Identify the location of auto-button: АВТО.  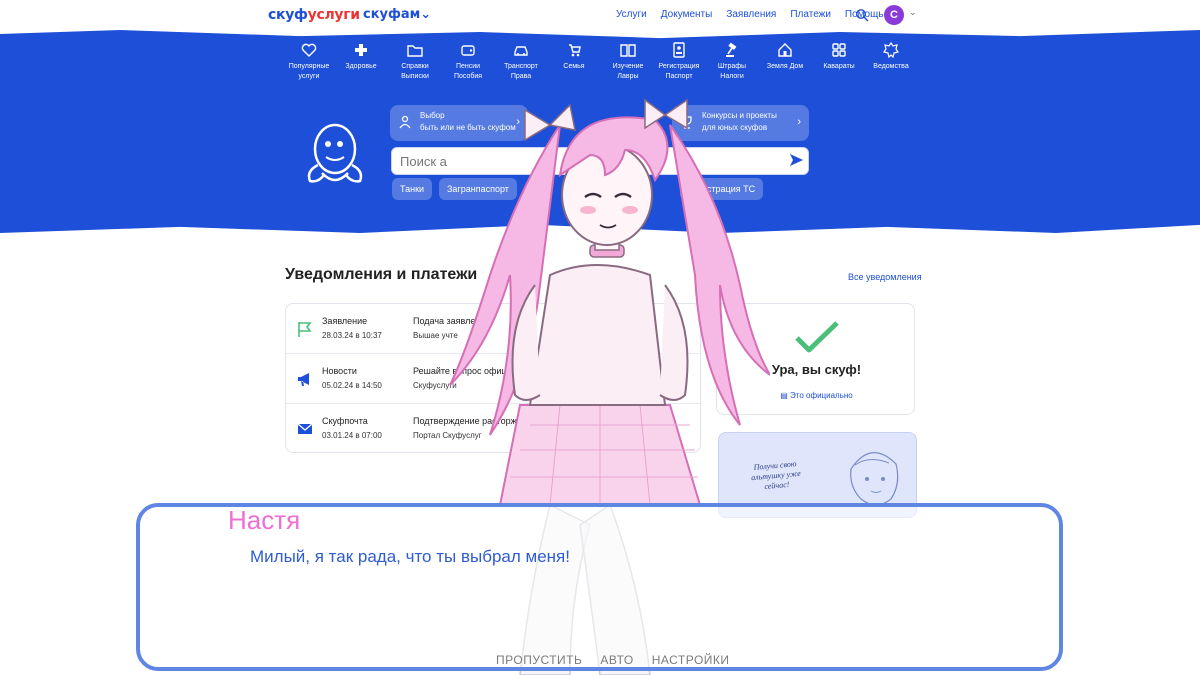
(616, 660).